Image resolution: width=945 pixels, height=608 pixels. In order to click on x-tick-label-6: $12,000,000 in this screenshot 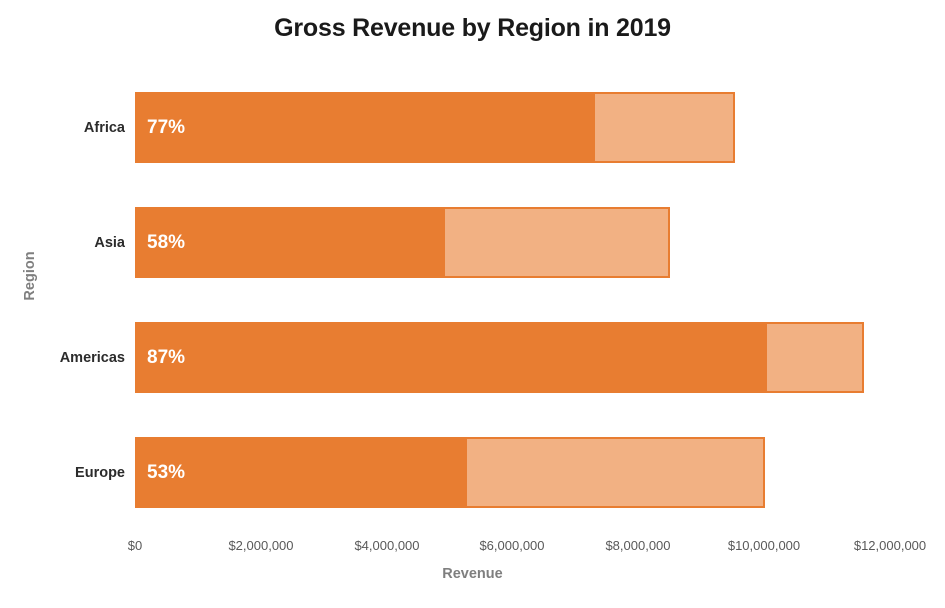, I will do `click(890, 545)`.